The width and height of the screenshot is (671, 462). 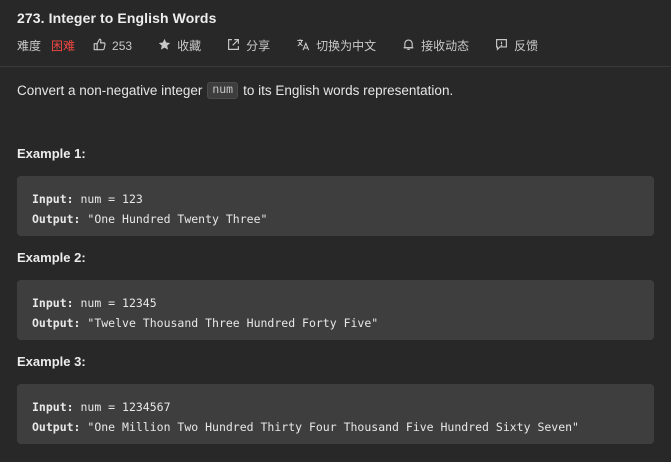 What do you see at coordinates (335, 219) in the screenshot?
I see `example-output-line: Output: "One Hundred Twenty Three"` at bounding box center [335, 219].